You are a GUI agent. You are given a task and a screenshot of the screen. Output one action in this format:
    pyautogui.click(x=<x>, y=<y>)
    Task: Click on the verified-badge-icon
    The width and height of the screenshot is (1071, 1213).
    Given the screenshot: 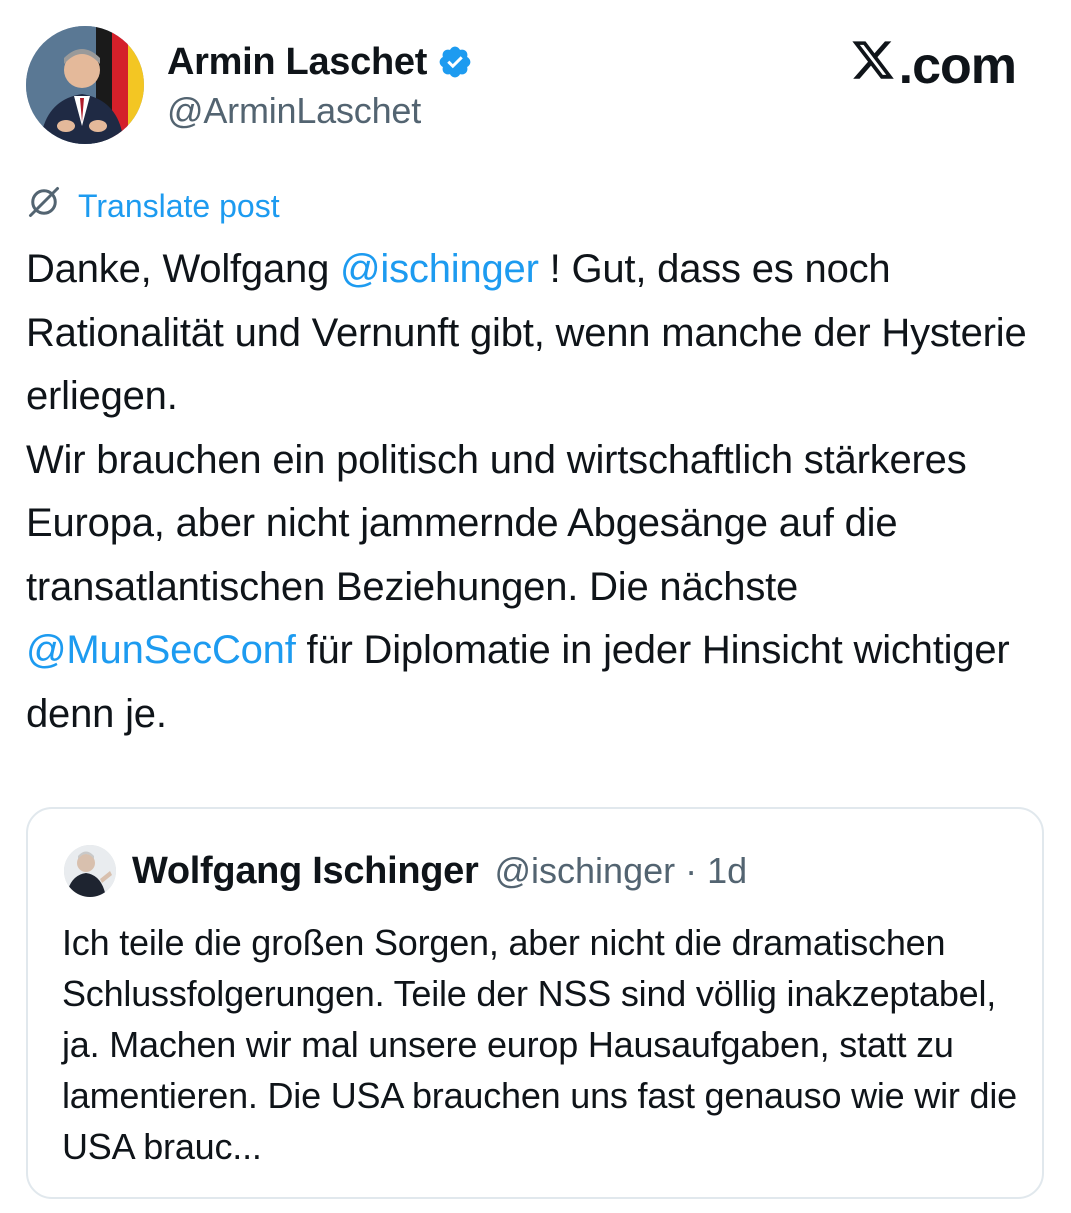 What is the action you would take?
    pyautogui.click(x=455, y=62)
    